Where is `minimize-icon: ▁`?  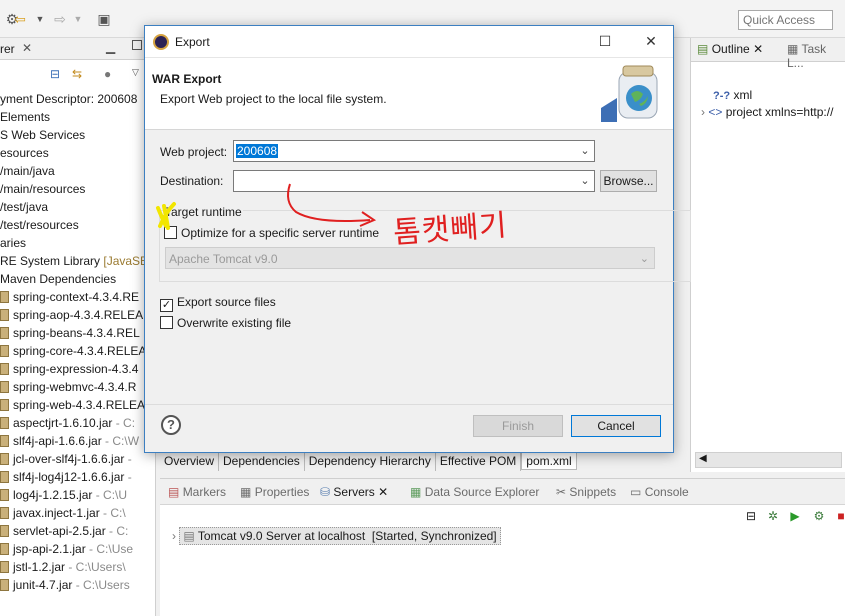
minimize-icon: ▁ is located at coordinates (110, 47).